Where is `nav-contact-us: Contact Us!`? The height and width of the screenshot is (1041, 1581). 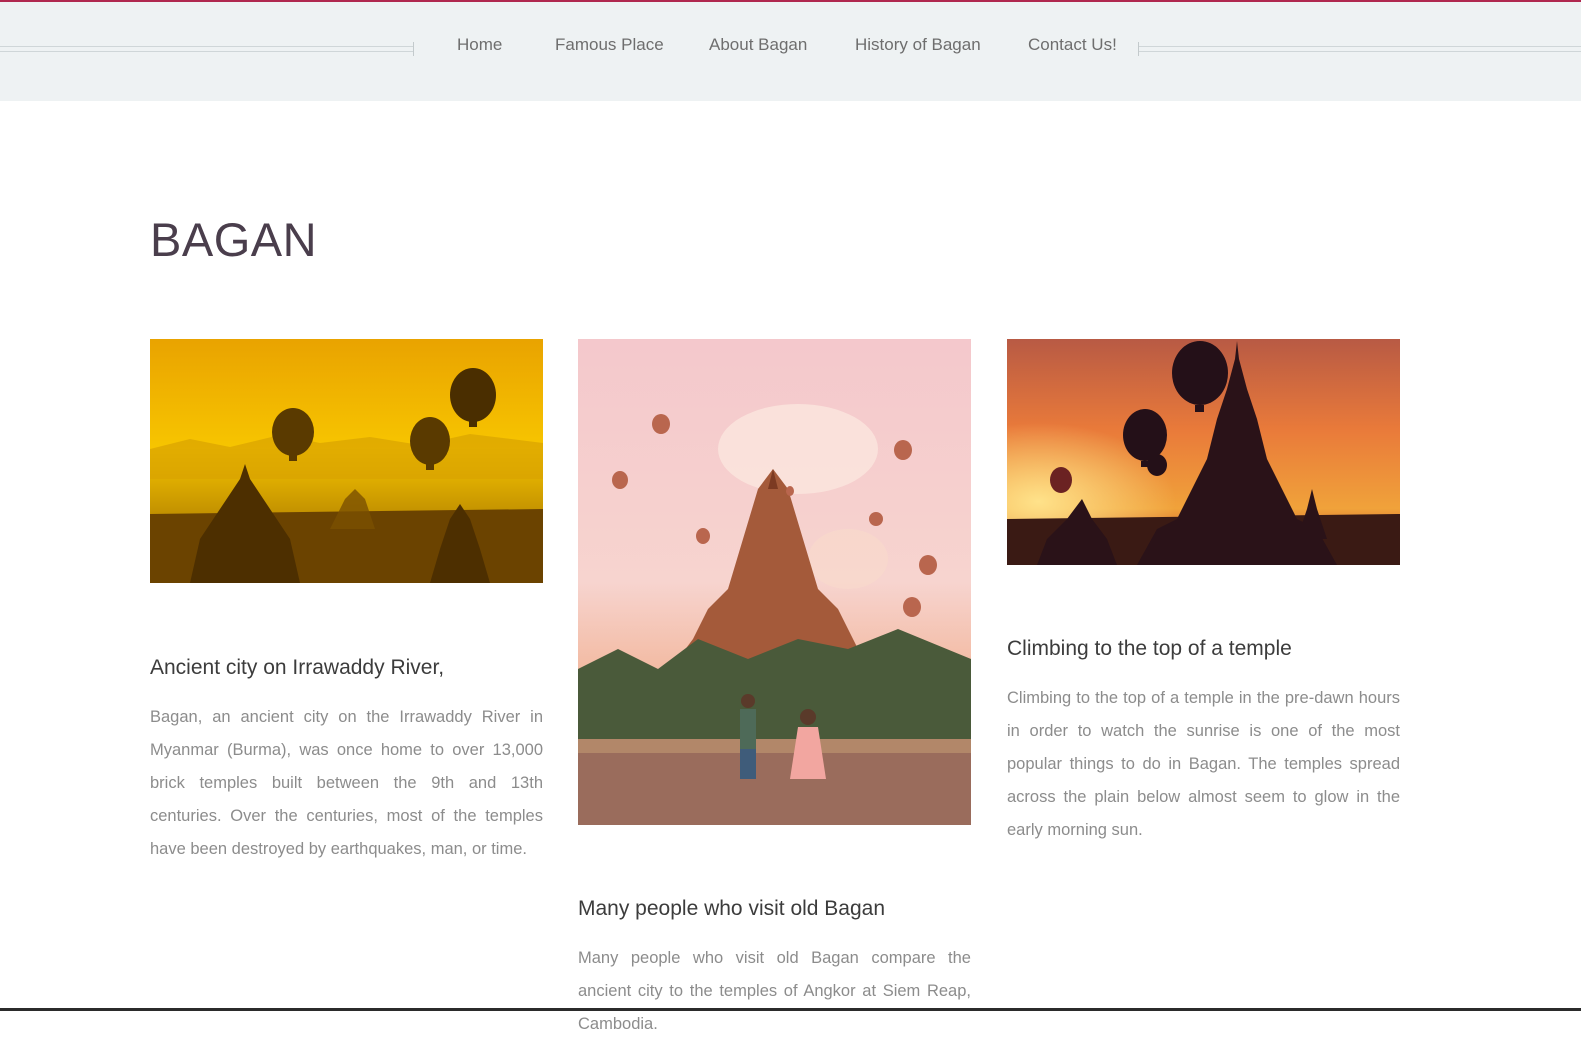 nav-contact-us: Contact Us! is located at coordinates (1072, 45).